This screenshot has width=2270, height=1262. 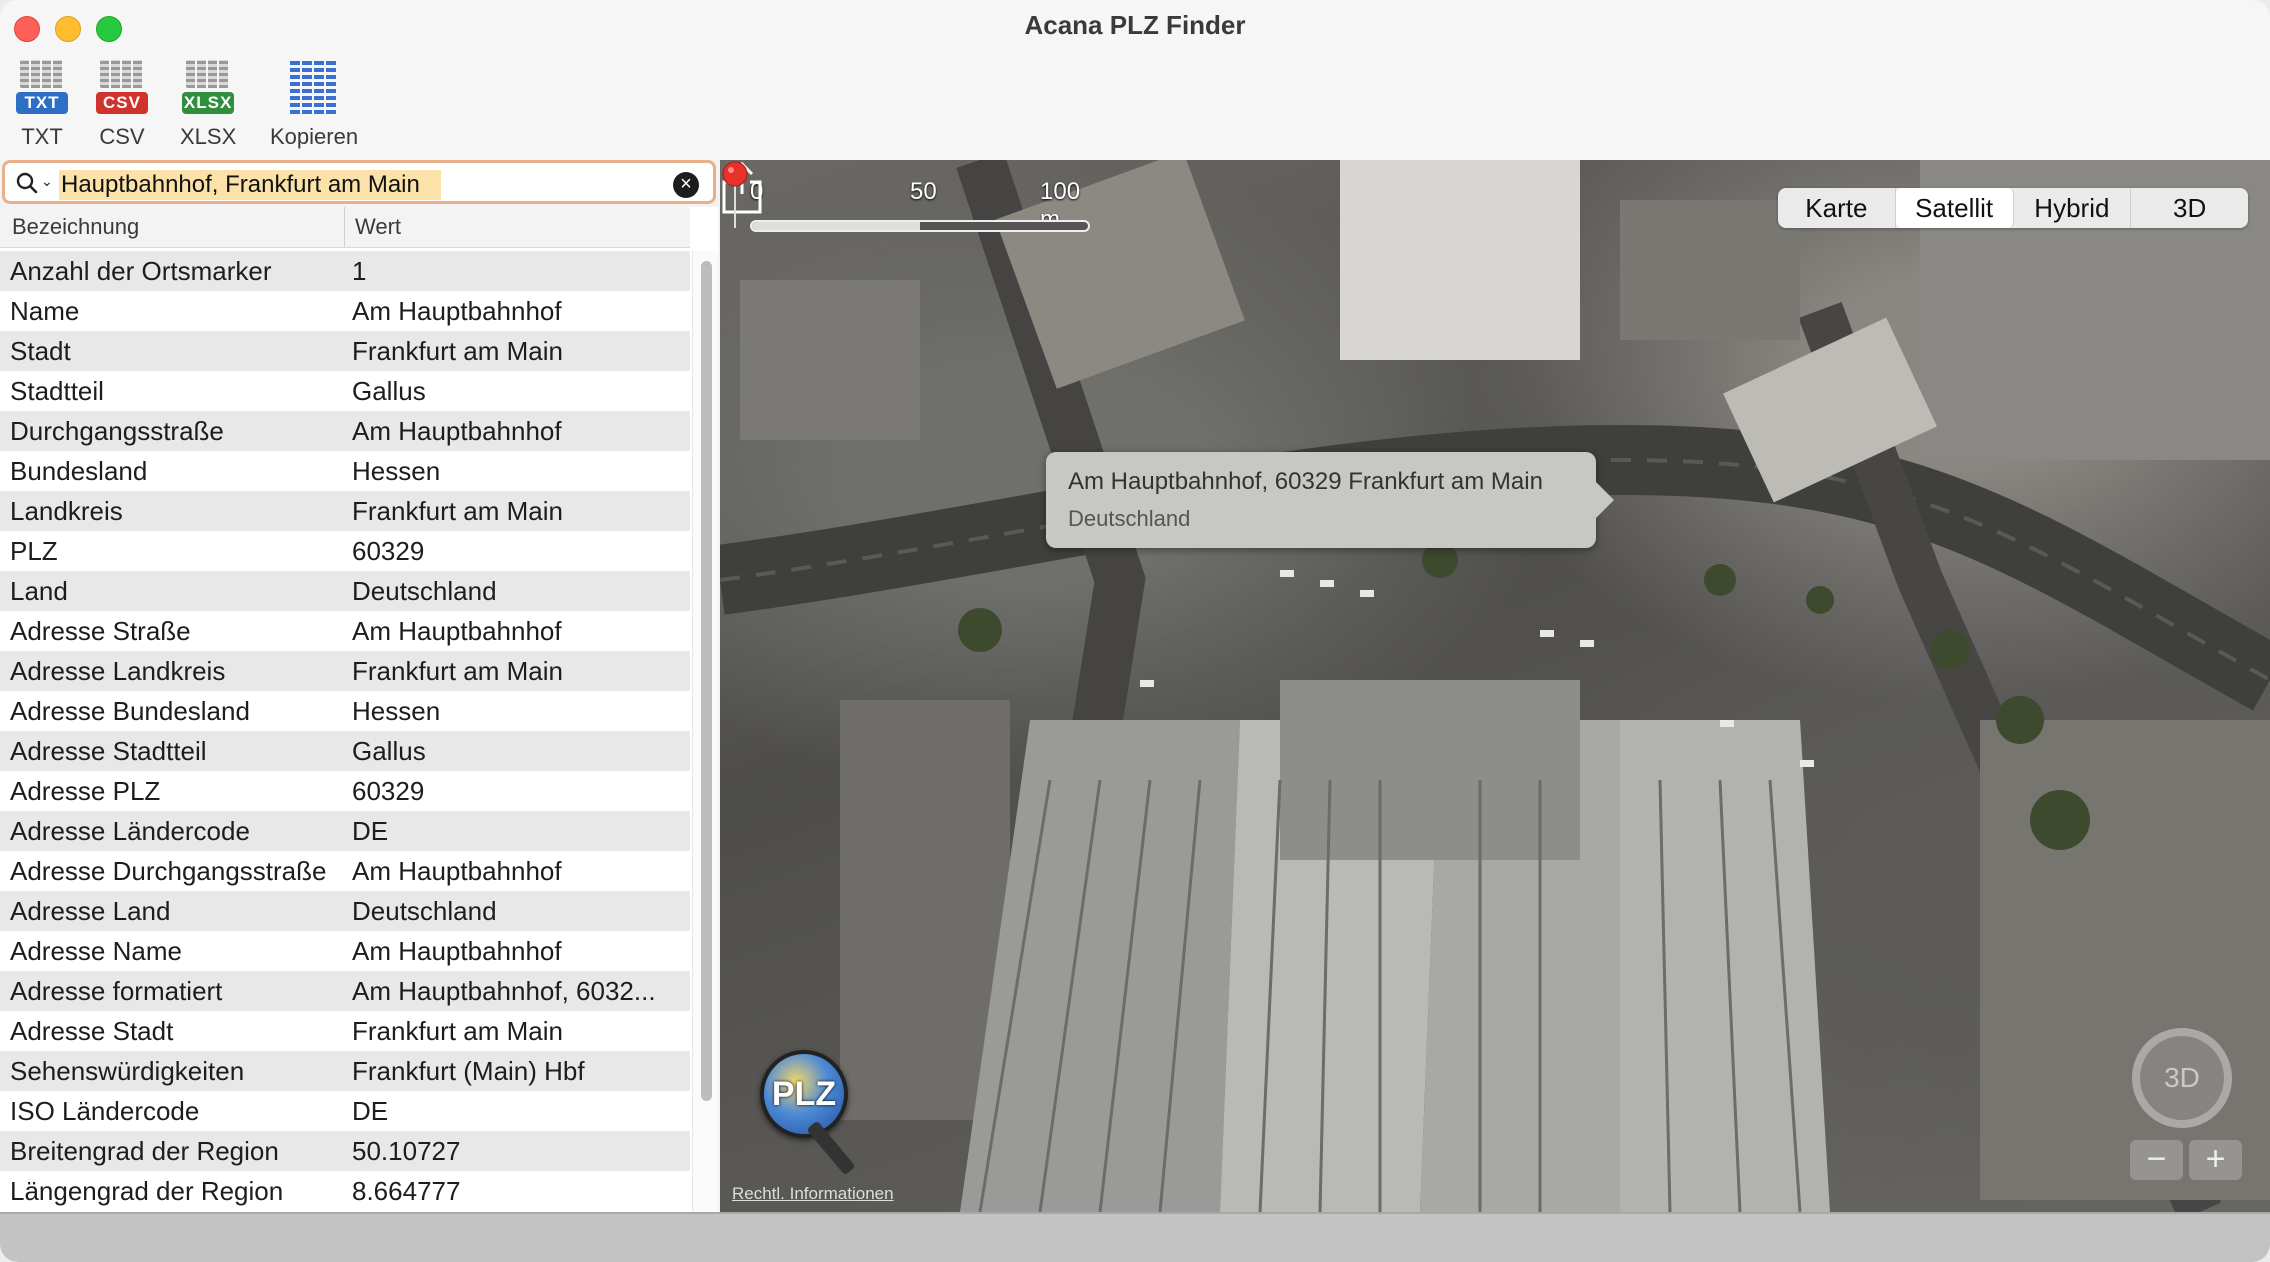 I want to click on table-row: Landkreis Frankfurt am Main, so click(x=345, y=511).